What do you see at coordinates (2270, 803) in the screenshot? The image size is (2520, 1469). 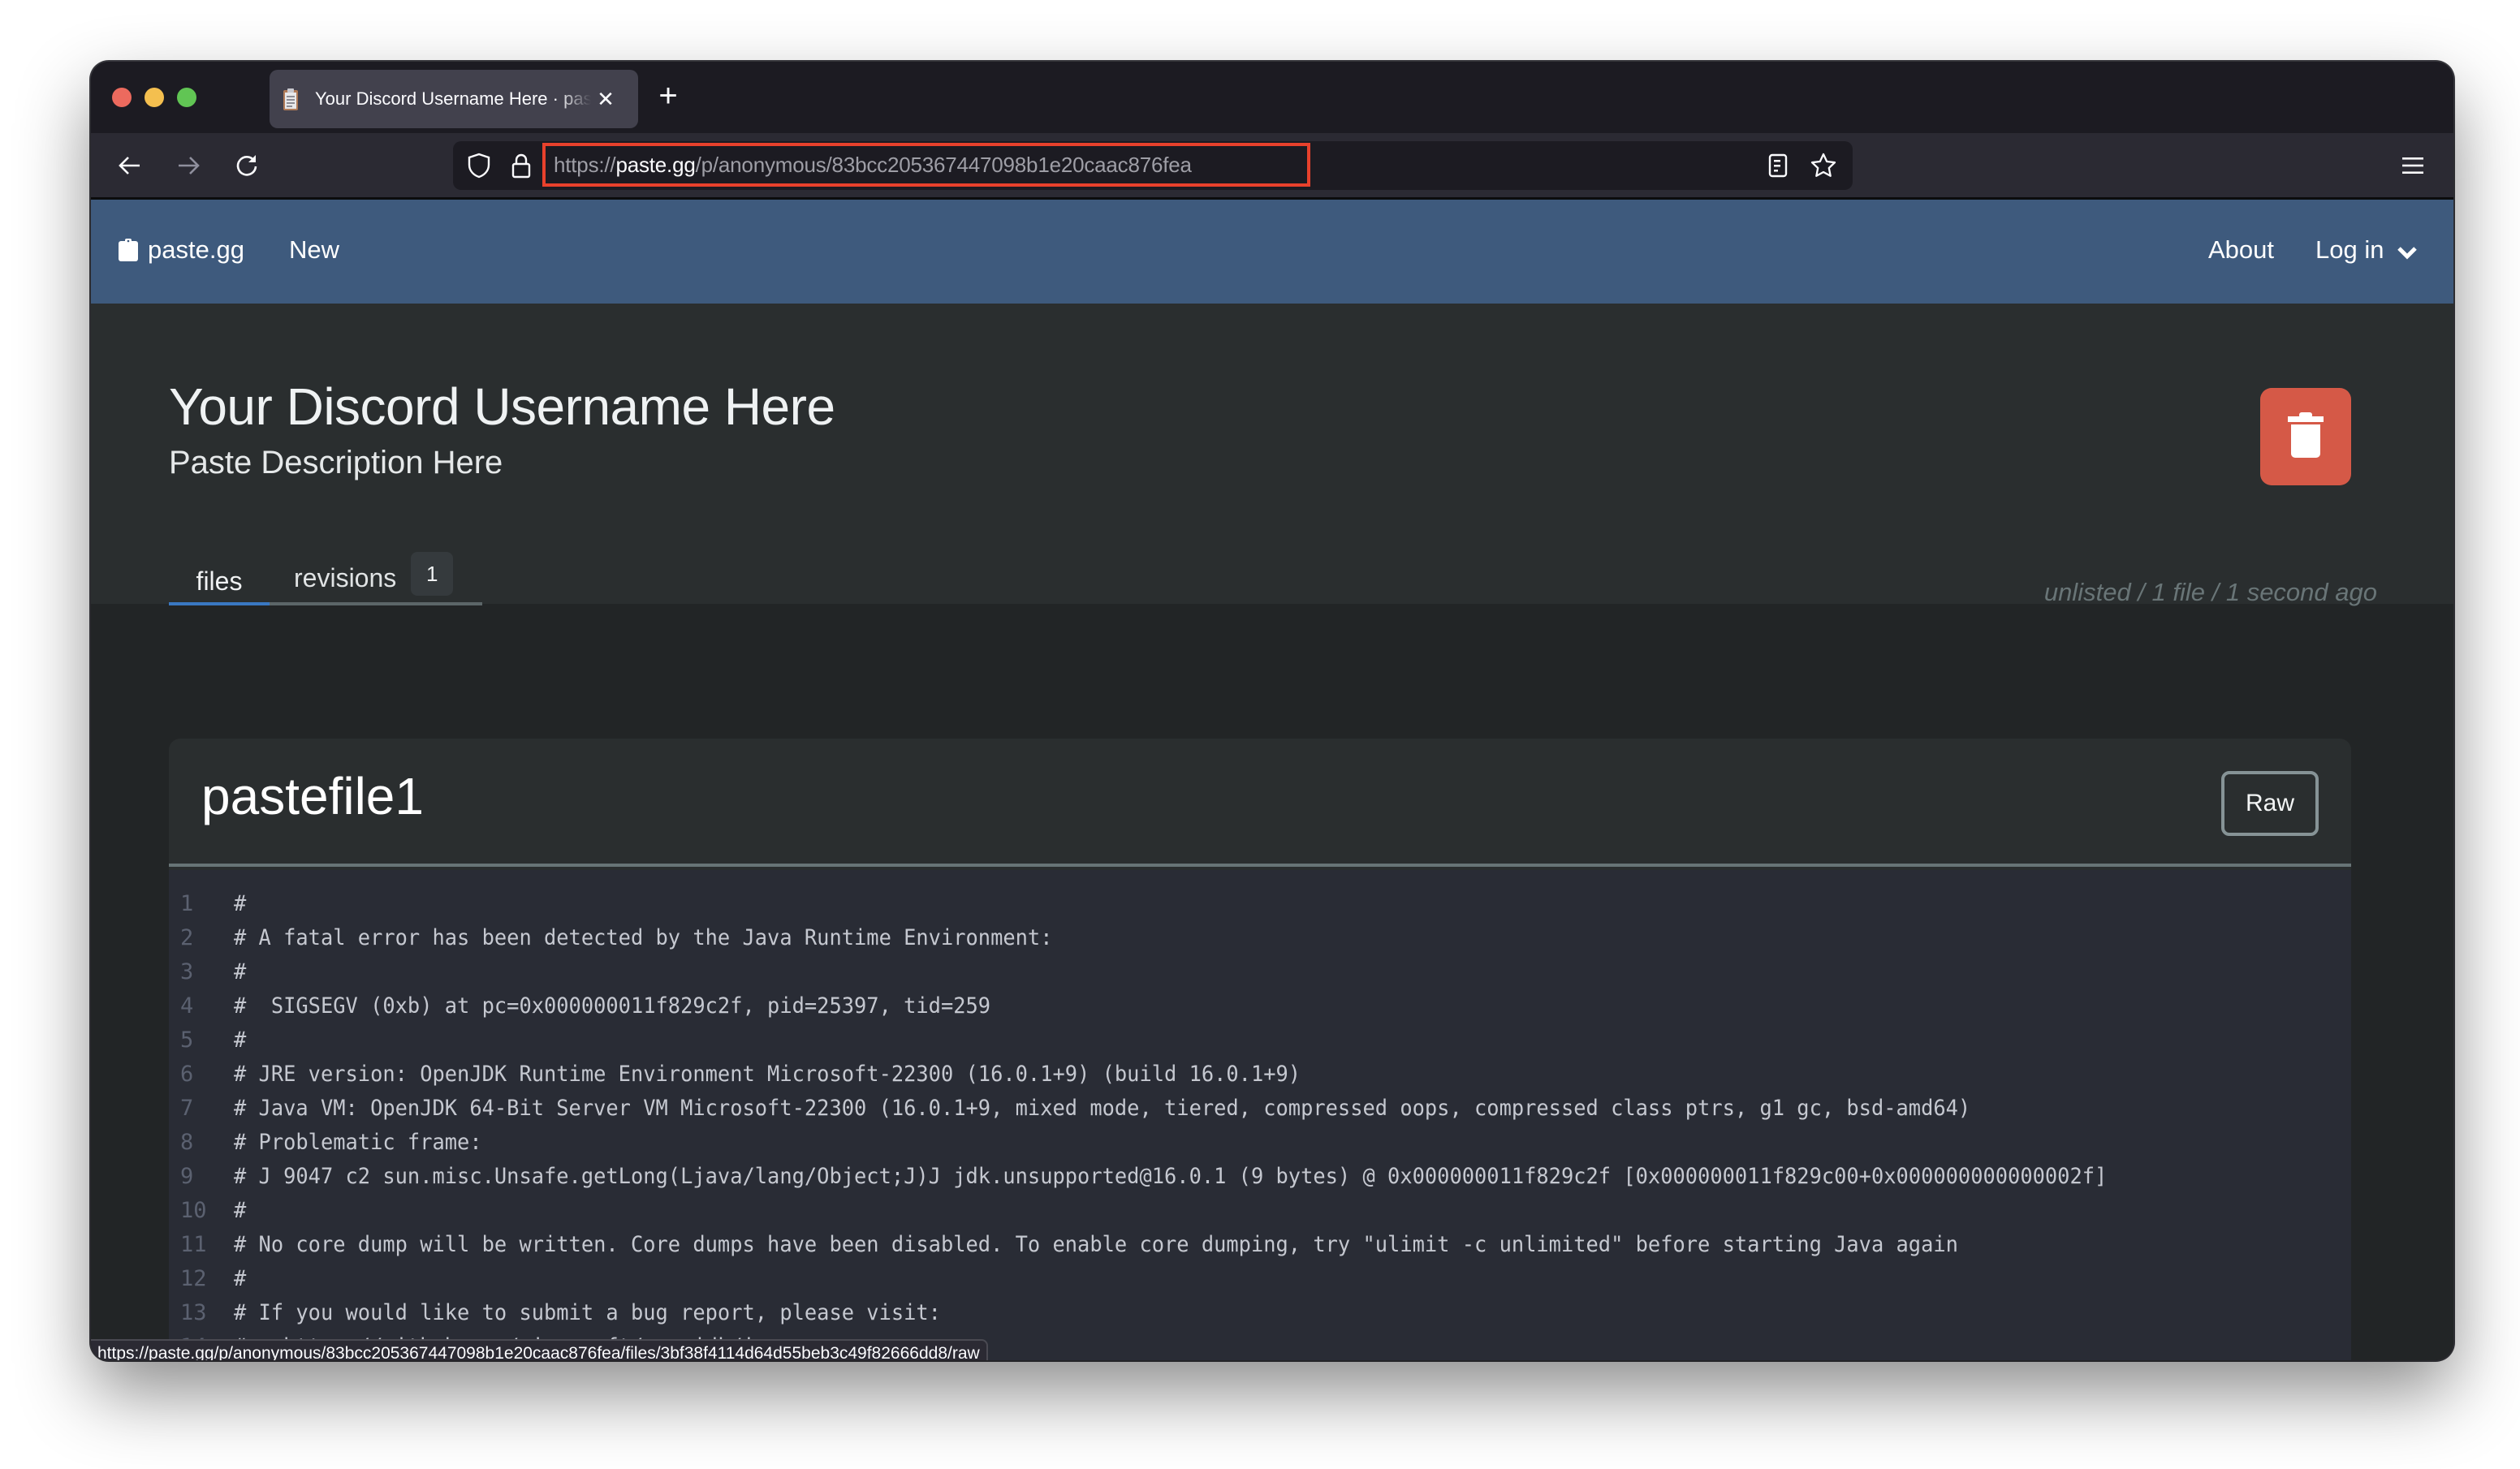 I see `raw-button: Raw` at bounding box center [2270, 803].